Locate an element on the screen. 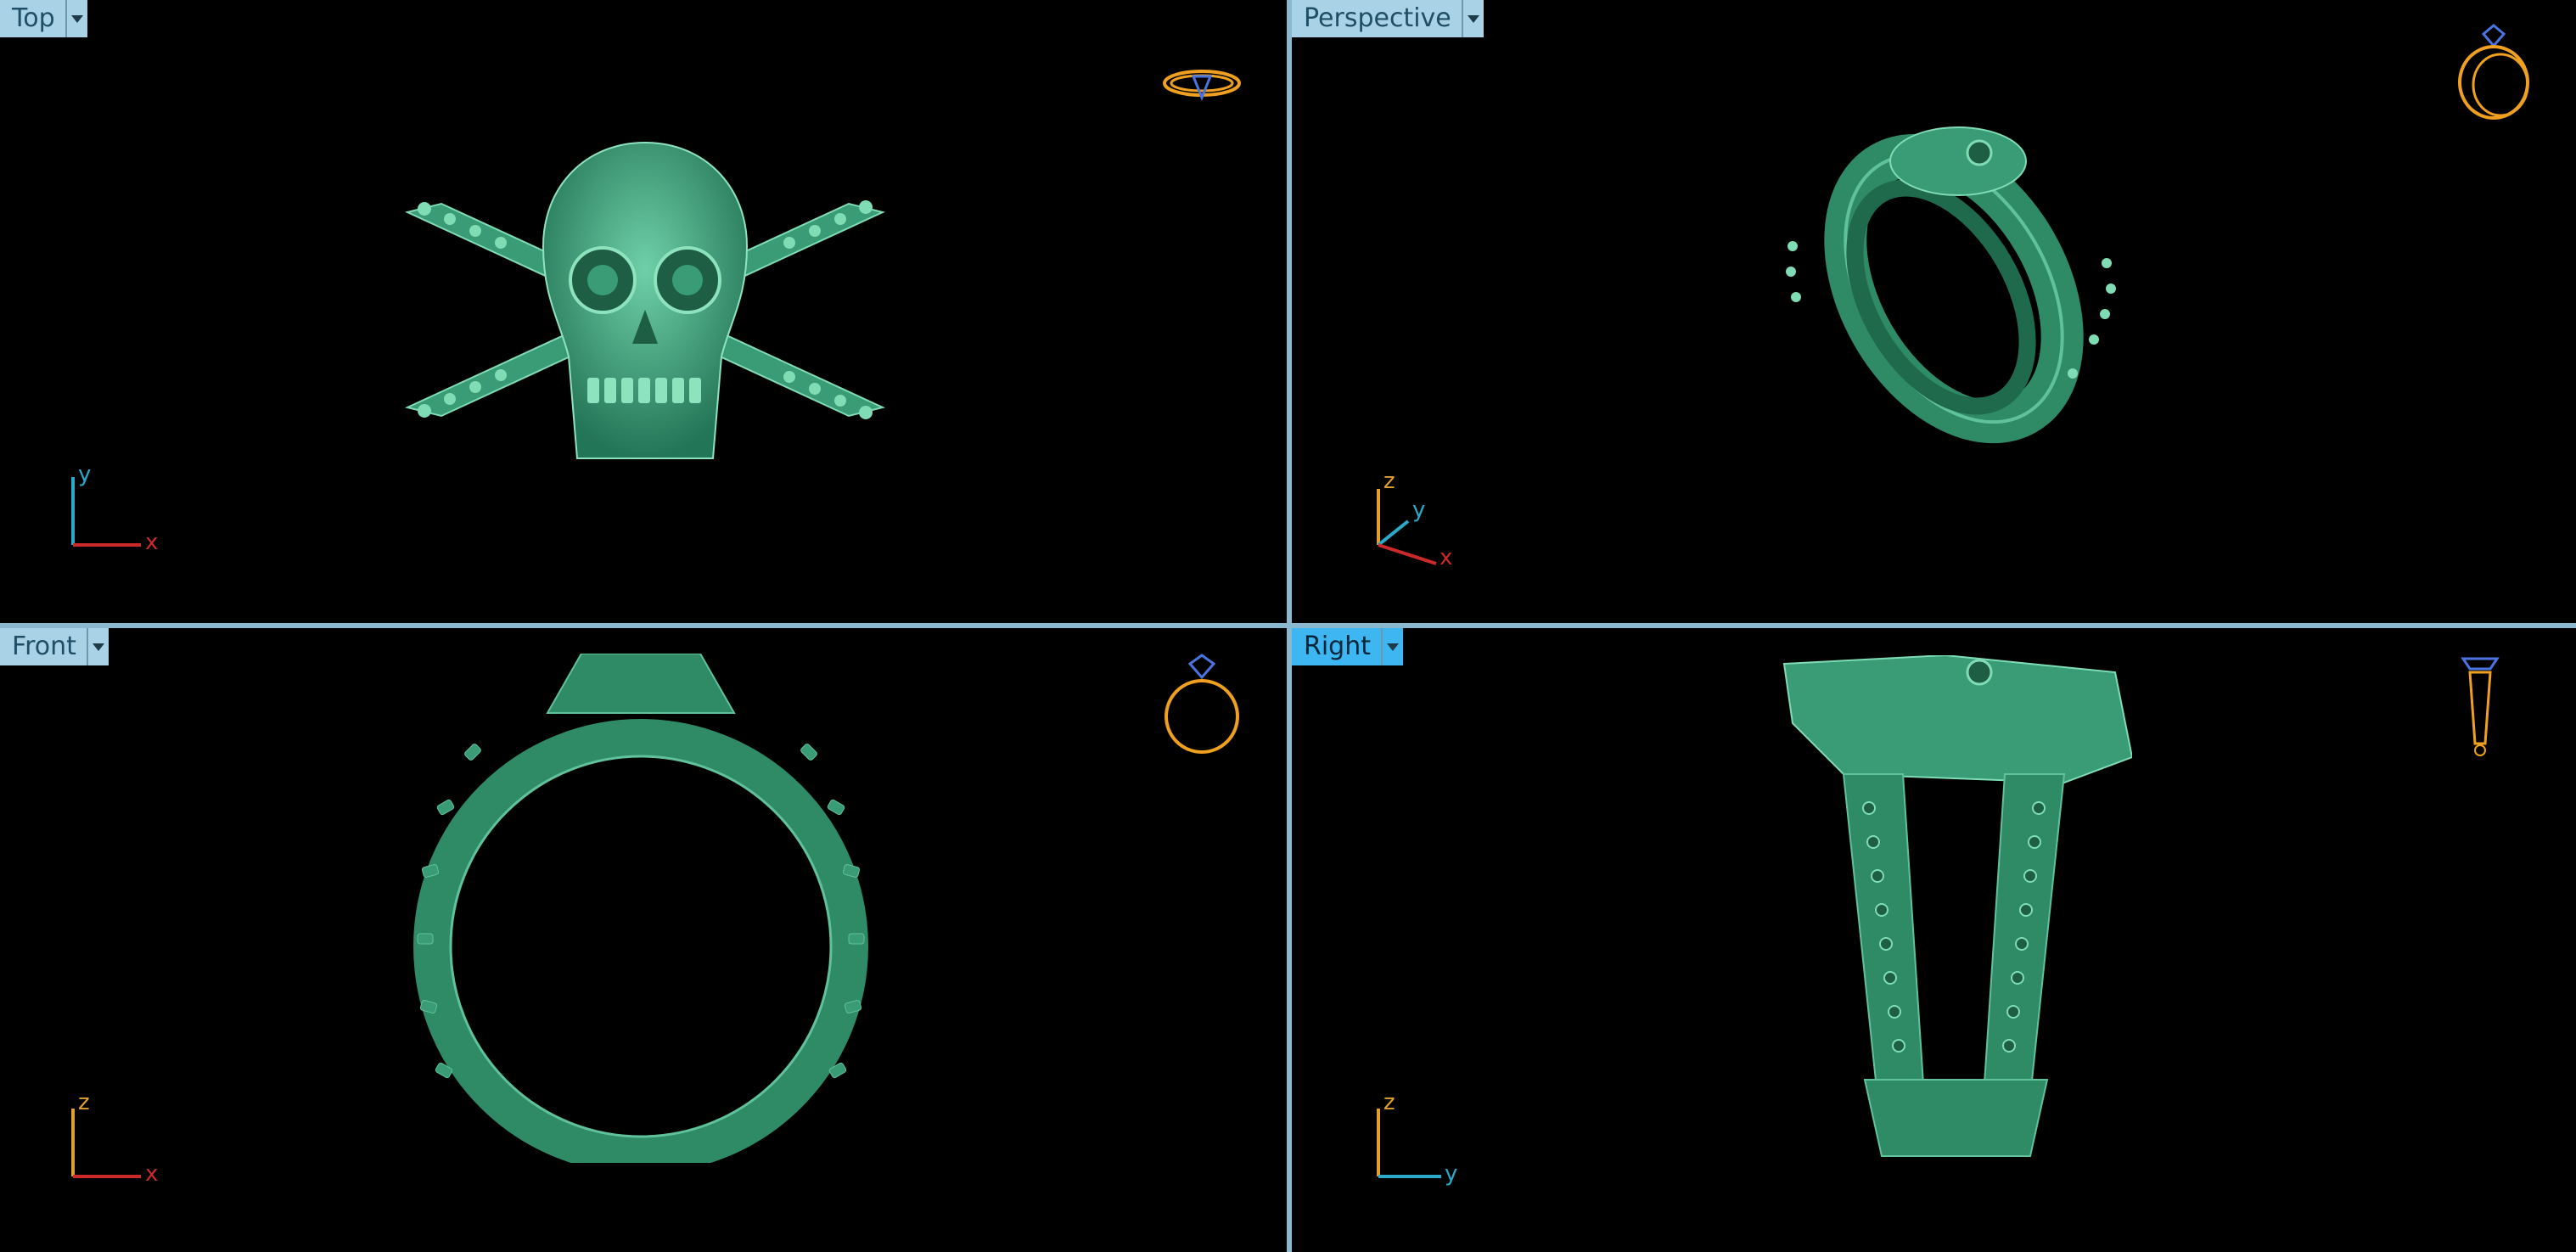  ring-model-front-view is located at coordinates (641, 909).